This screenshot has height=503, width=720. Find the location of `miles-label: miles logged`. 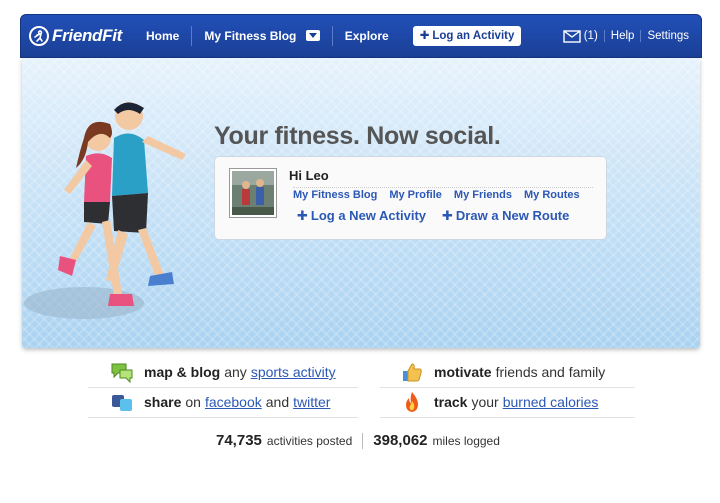

miles-label: miles logged is located at coordinates (466, 440).